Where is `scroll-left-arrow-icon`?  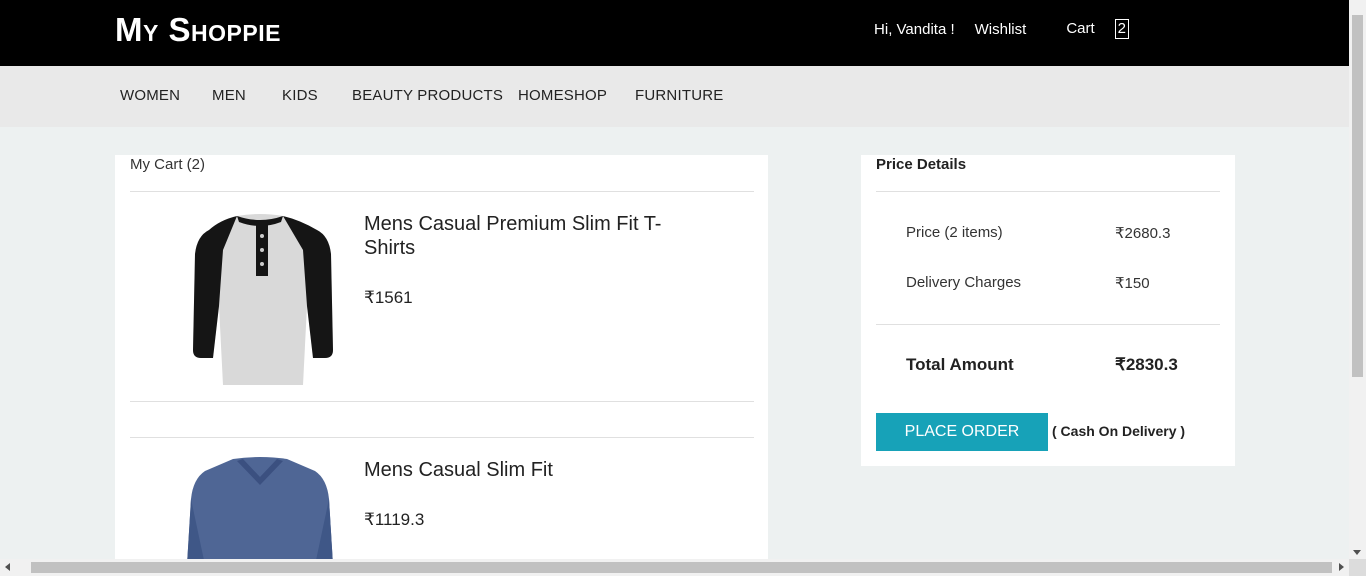 scroll-left-arrow-icon is located at coordinates (7, 567).